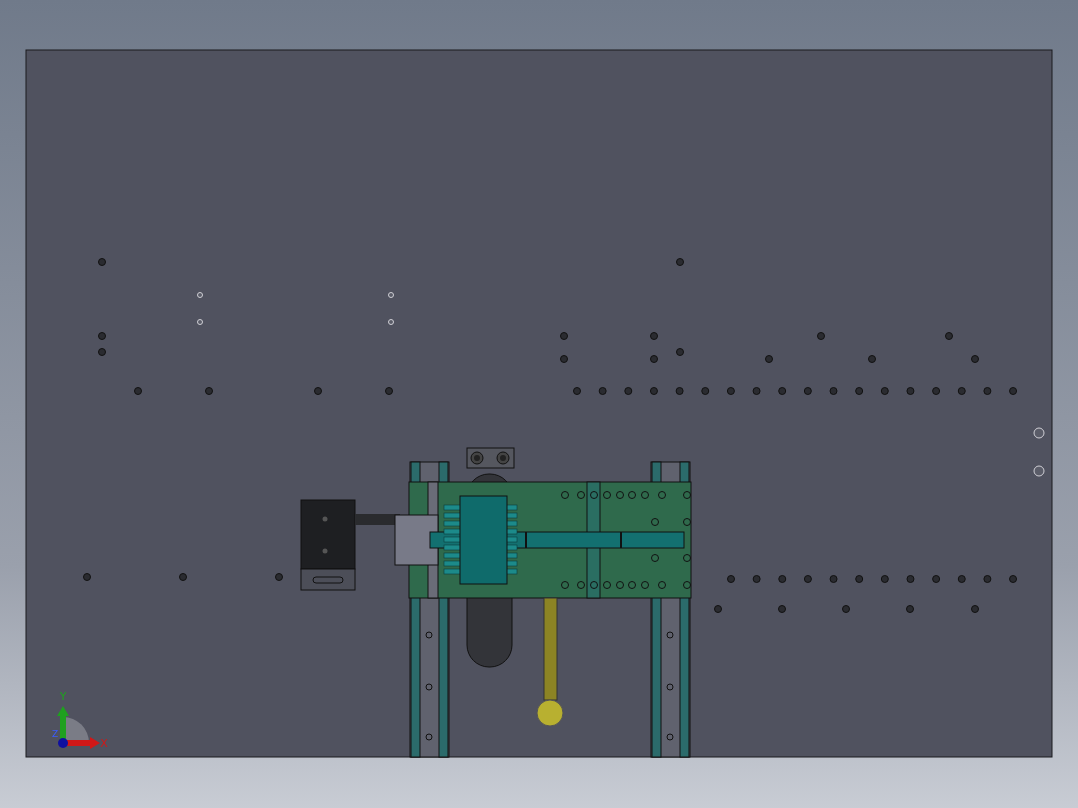 The image size is (1078, 808). I want to click on axis-label: X, so click(104, 743).